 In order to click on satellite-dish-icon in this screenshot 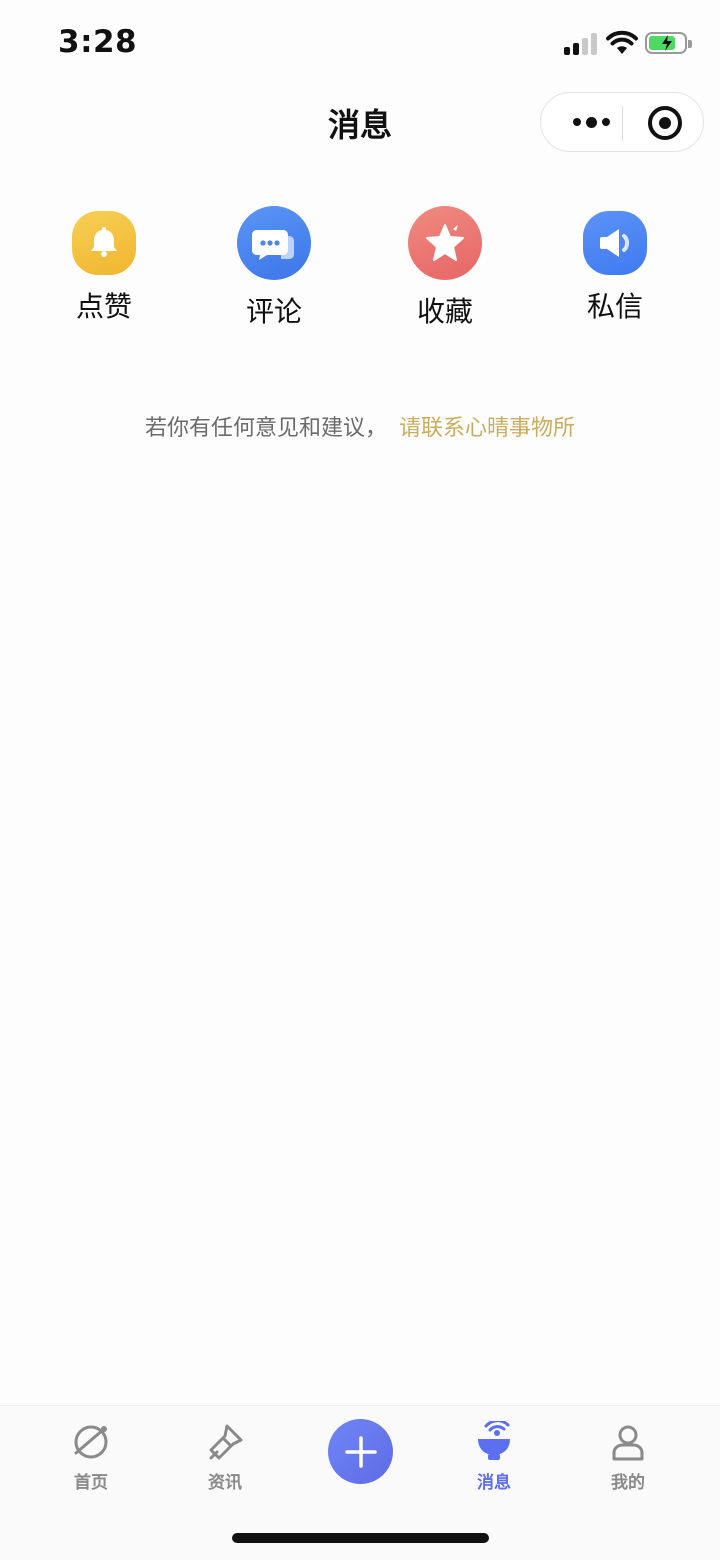, I will do `click(494, 1442)`.